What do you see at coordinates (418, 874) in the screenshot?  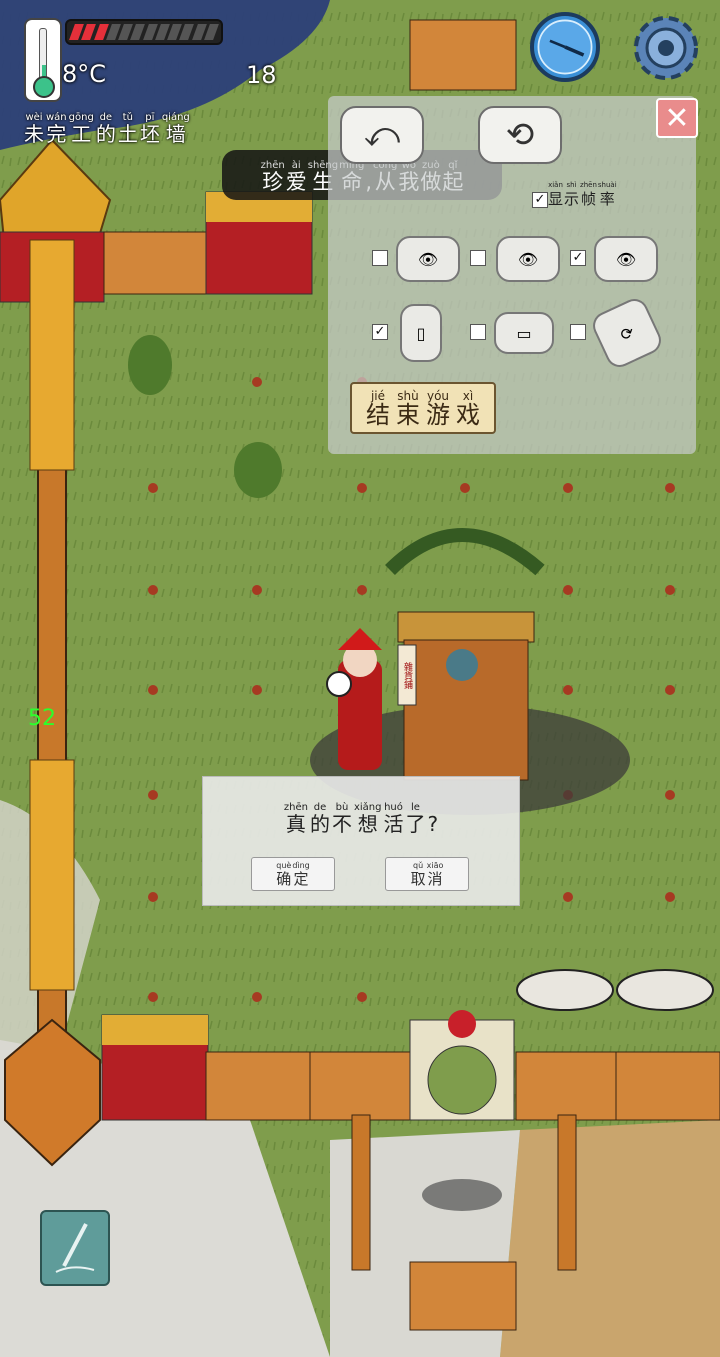 I see `ruby-char: qǔ 取` at bounding box center [418, 874].